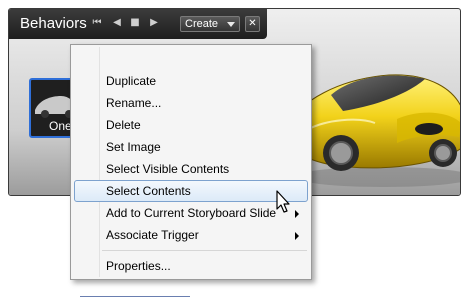 This screenshot has height=301, width=470. I want to click on menu-item-duplicate: Duplicate, so click(191, 81).